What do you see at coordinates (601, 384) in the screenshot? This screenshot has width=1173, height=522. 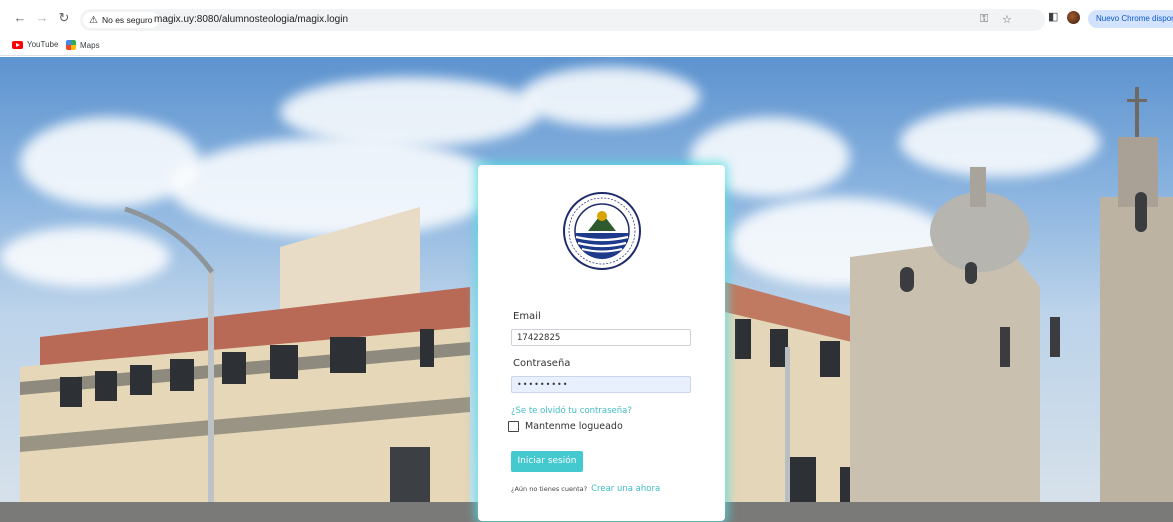 I see `password-input: •••••••••` at bounding box center [601, 384].